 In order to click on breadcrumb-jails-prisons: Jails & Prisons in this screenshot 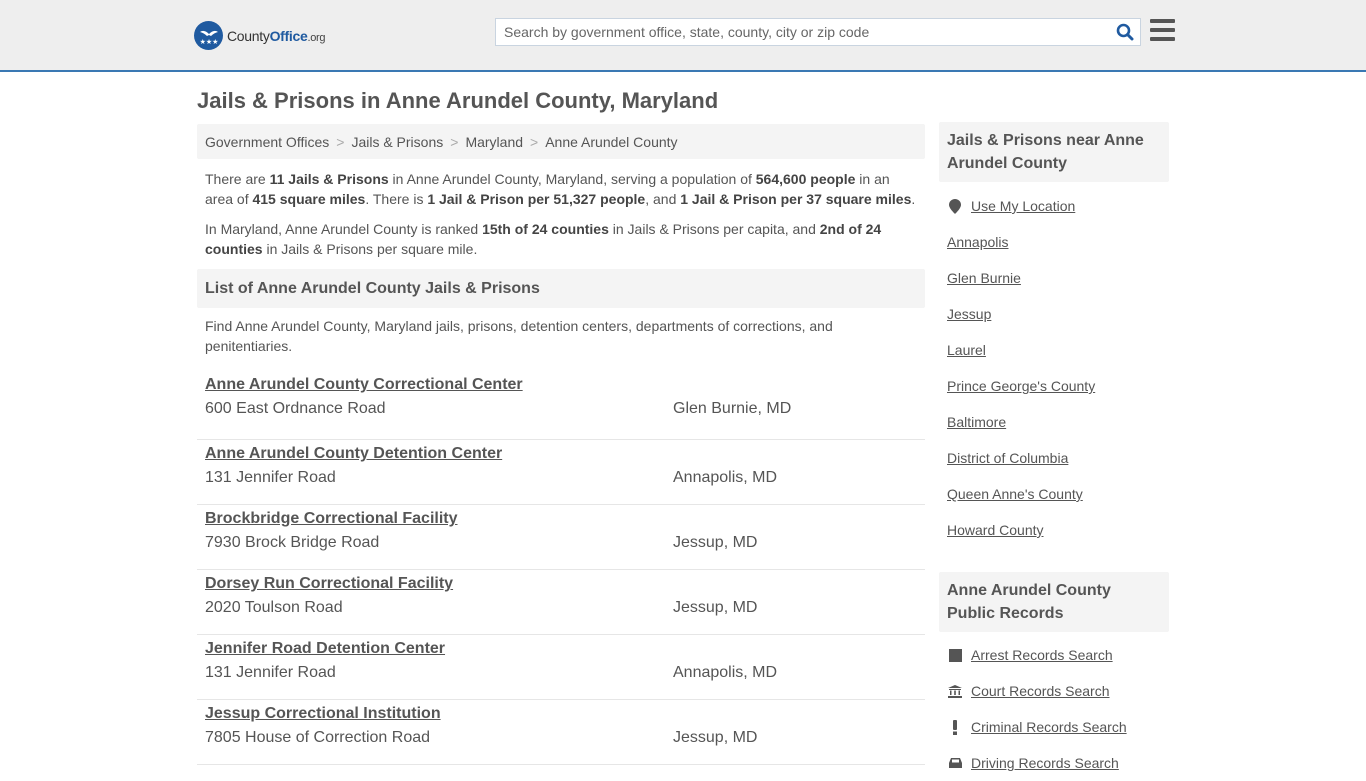, I will do `click(397, 142)`.